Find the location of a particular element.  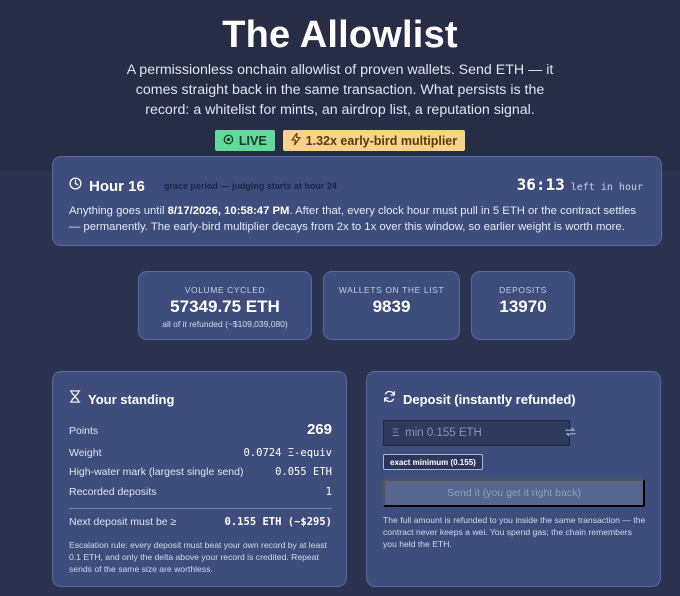

standing-title: Your standing is located at coordinates (131, 399).